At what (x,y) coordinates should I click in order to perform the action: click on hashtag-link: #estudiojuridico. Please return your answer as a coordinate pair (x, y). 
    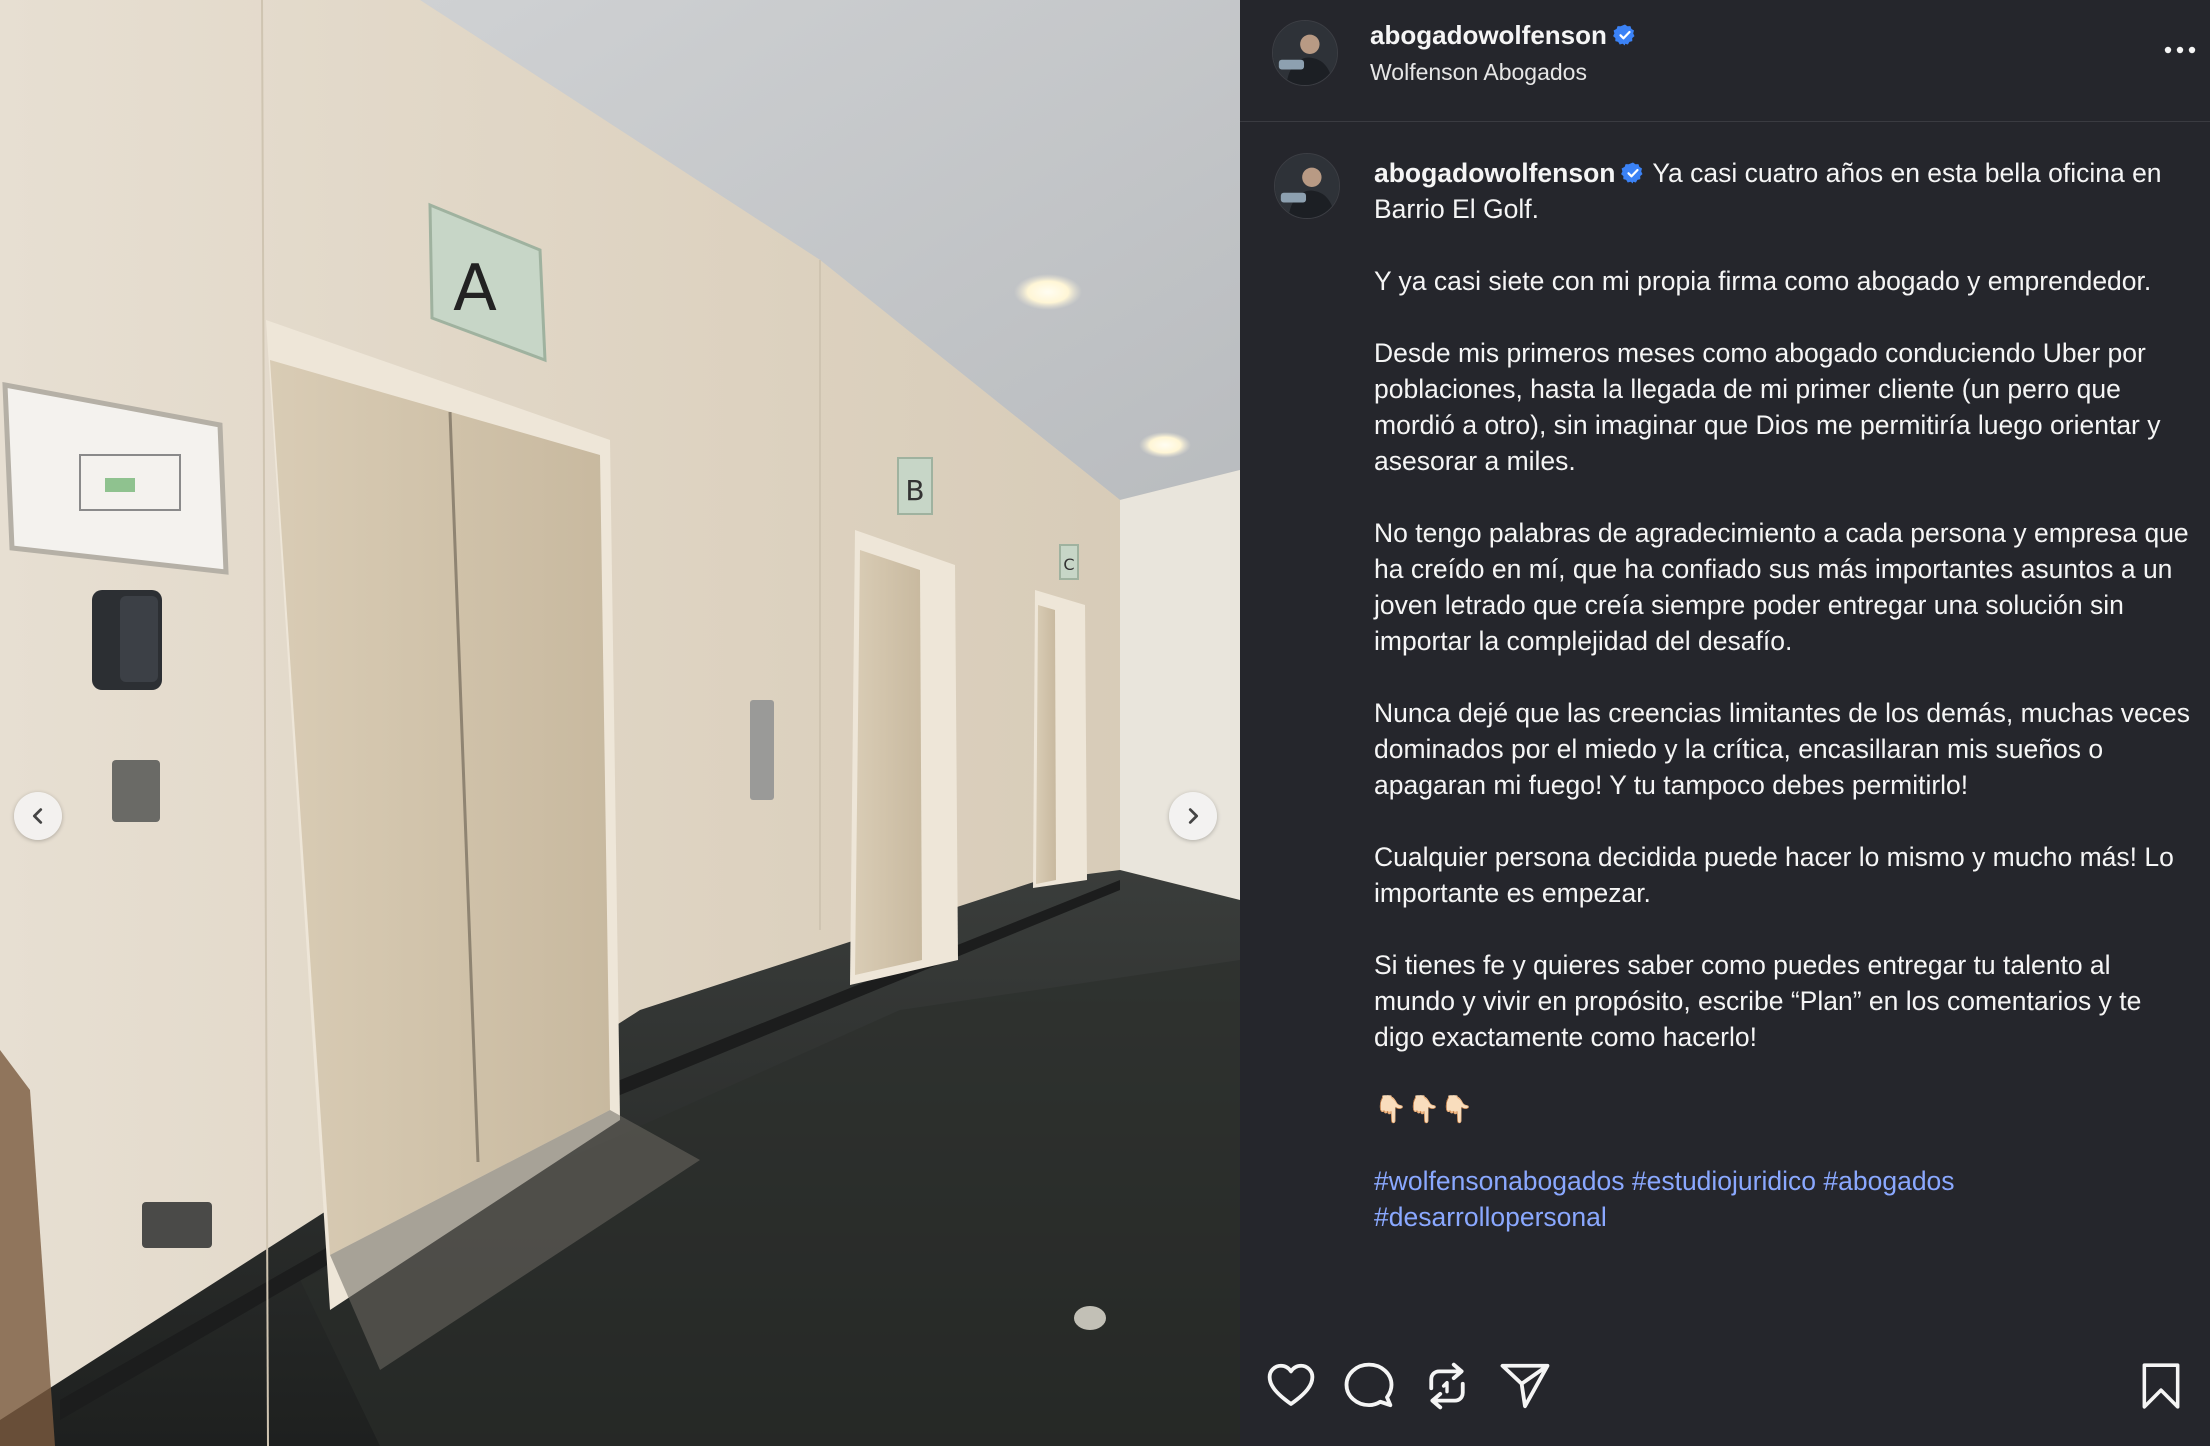
    Looking at the image, I should click on (1724, 1181).